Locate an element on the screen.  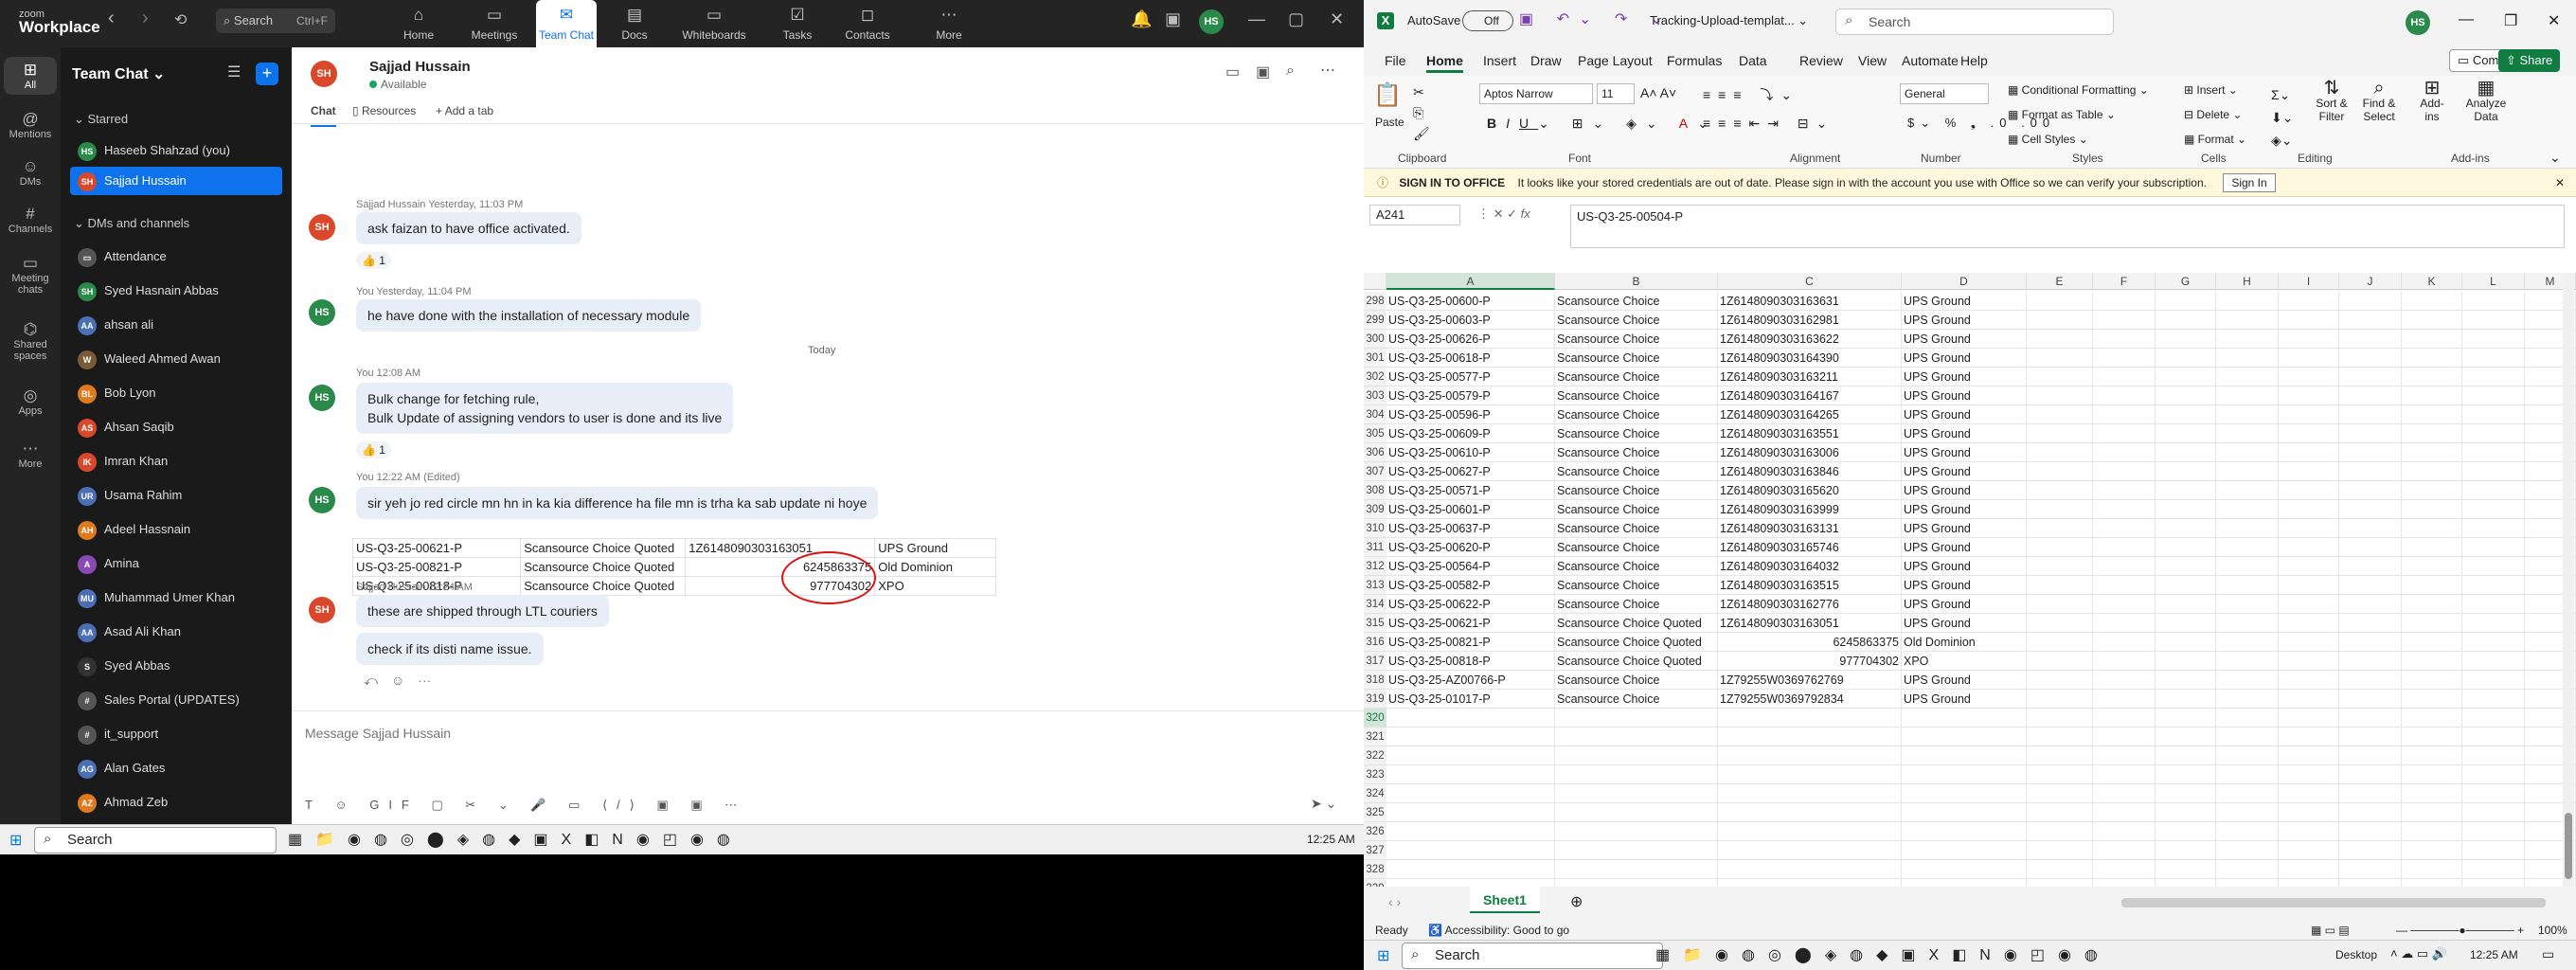
menu-home: Home is located at coordinates (1444, 63).